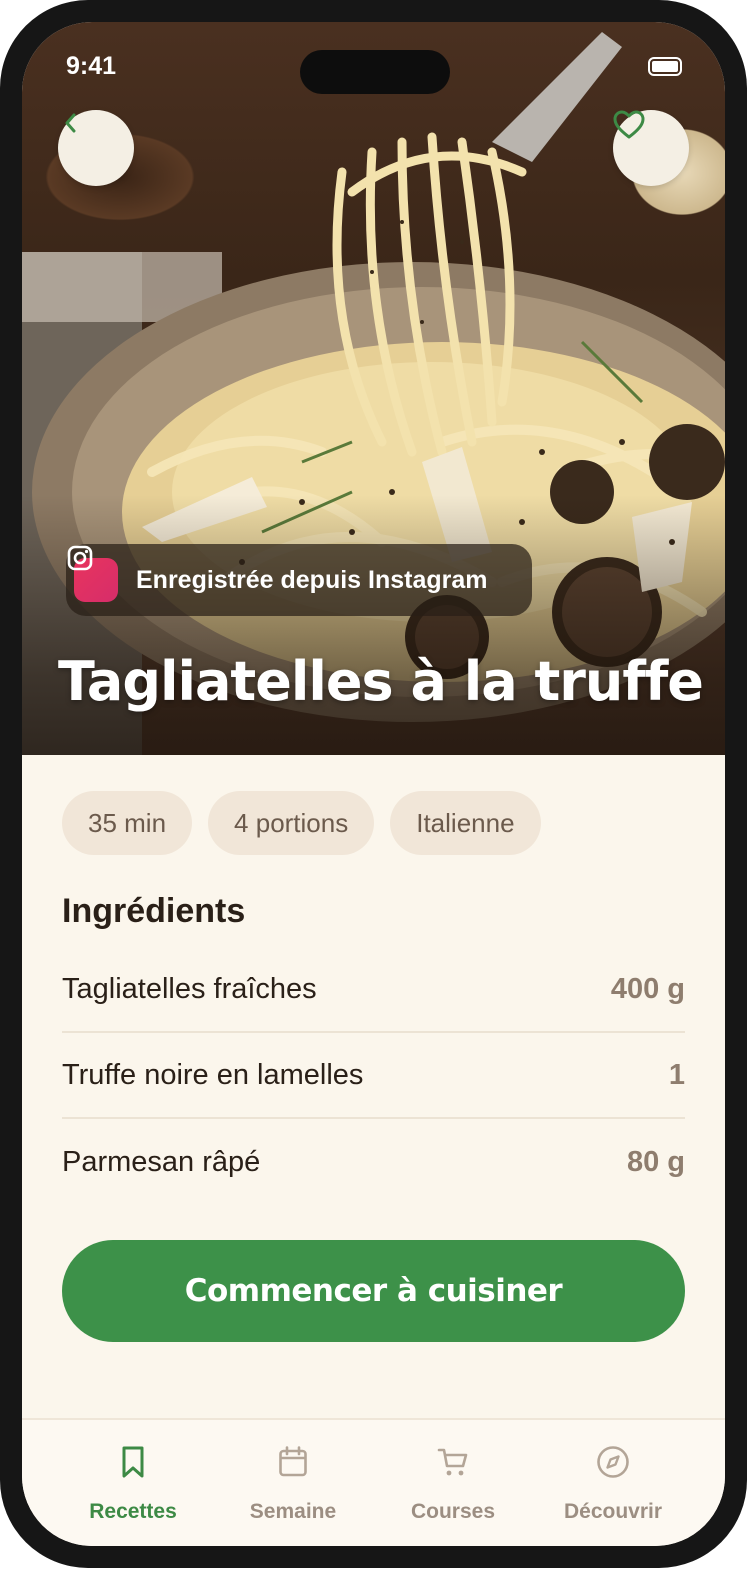 The height and width of the screenshot is (1574, 750). Describe the element at coordinates (293, 1462) in the screenshot. I see `calendar-icon` at that location.